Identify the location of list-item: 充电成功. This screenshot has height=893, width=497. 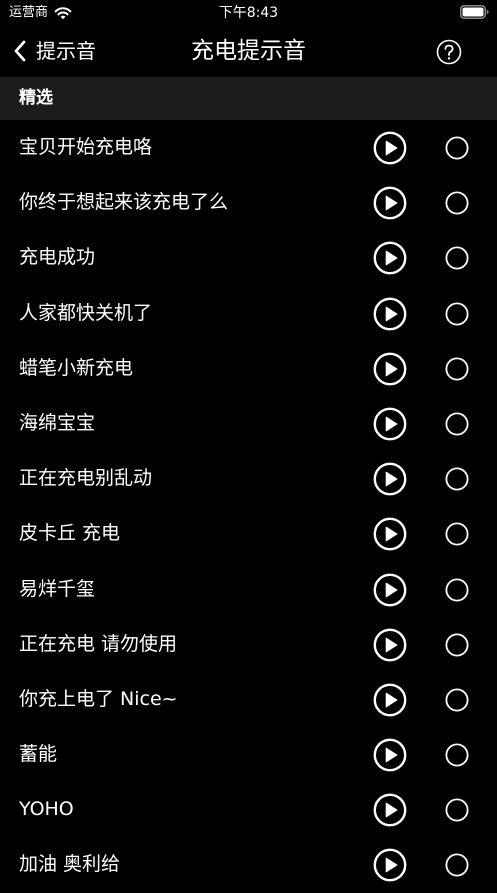
(248, 257).